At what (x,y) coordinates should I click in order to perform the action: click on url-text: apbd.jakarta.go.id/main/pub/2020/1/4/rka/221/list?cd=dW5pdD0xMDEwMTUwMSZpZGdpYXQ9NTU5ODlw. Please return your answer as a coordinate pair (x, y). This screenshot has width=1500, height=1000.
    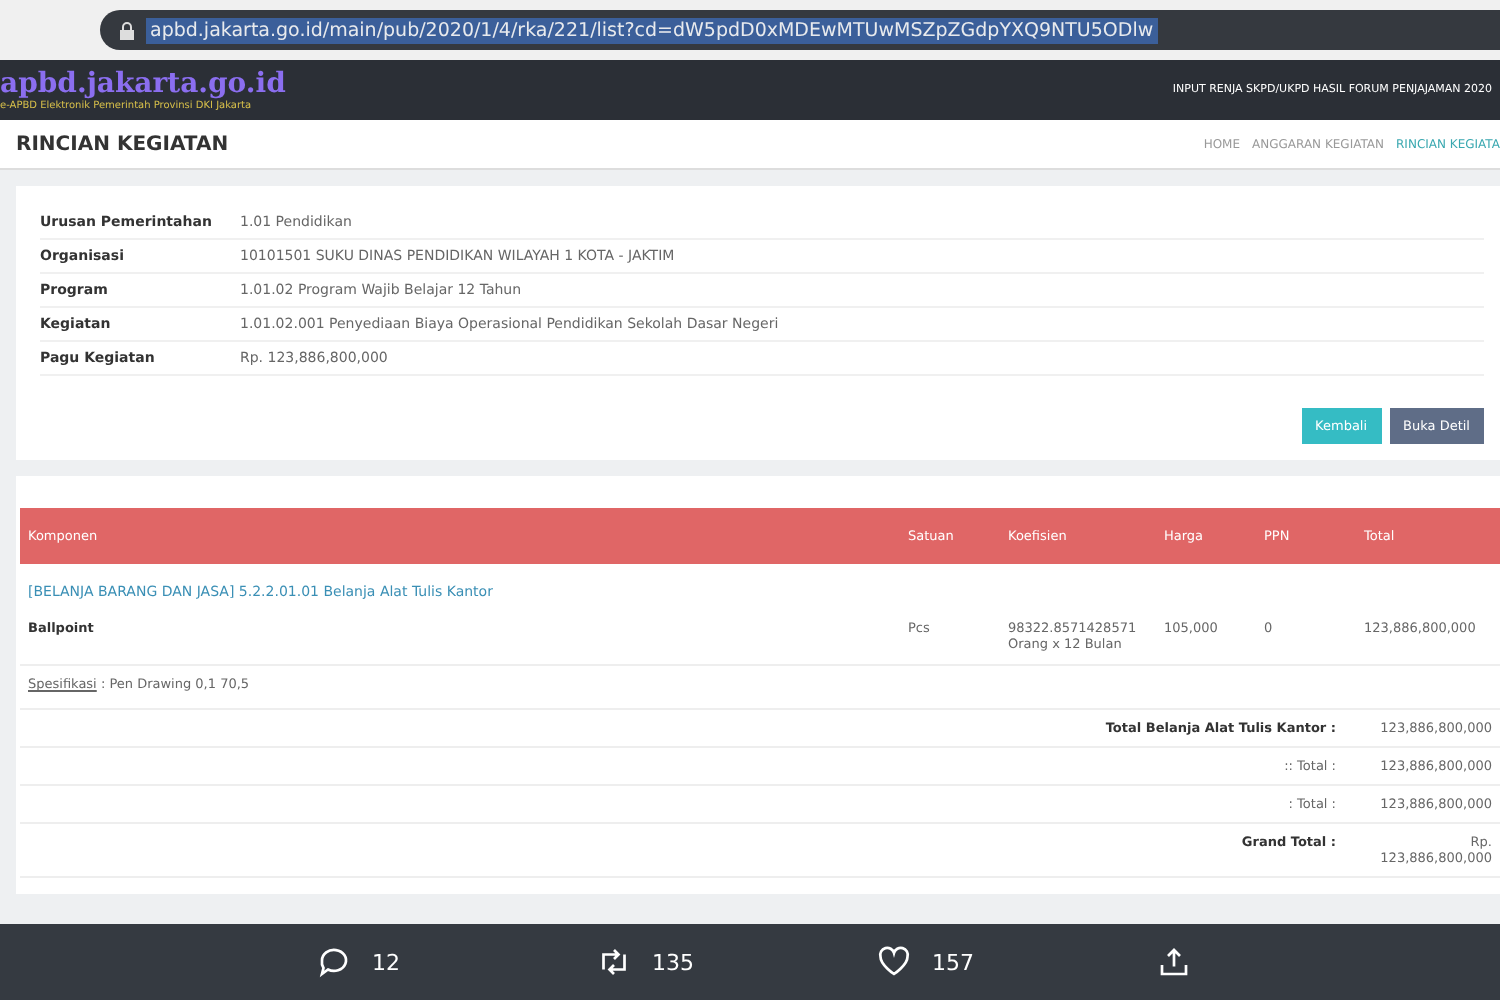
    Looking at the image, I should click on (652, 30).